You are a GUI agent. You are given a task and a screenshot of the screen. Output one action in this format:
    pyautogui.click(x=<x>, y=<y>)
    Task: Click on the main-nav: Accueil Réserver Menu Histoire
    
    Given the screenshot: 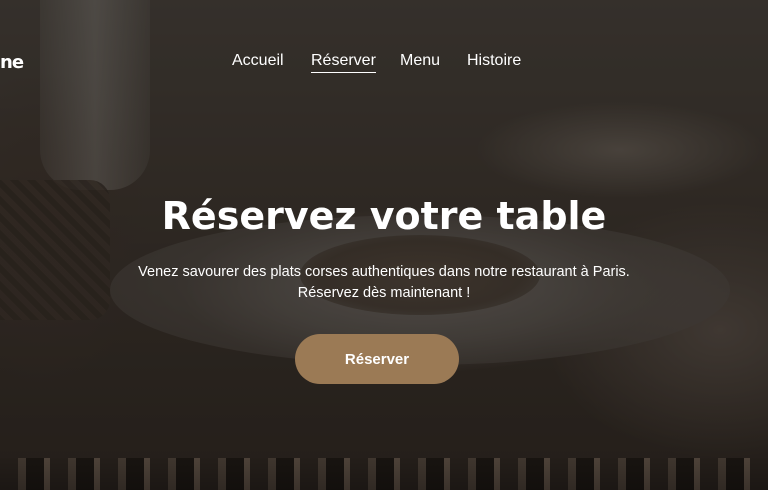 What is the action you would take?
    pyautogui.click(x=384, y=64)
    